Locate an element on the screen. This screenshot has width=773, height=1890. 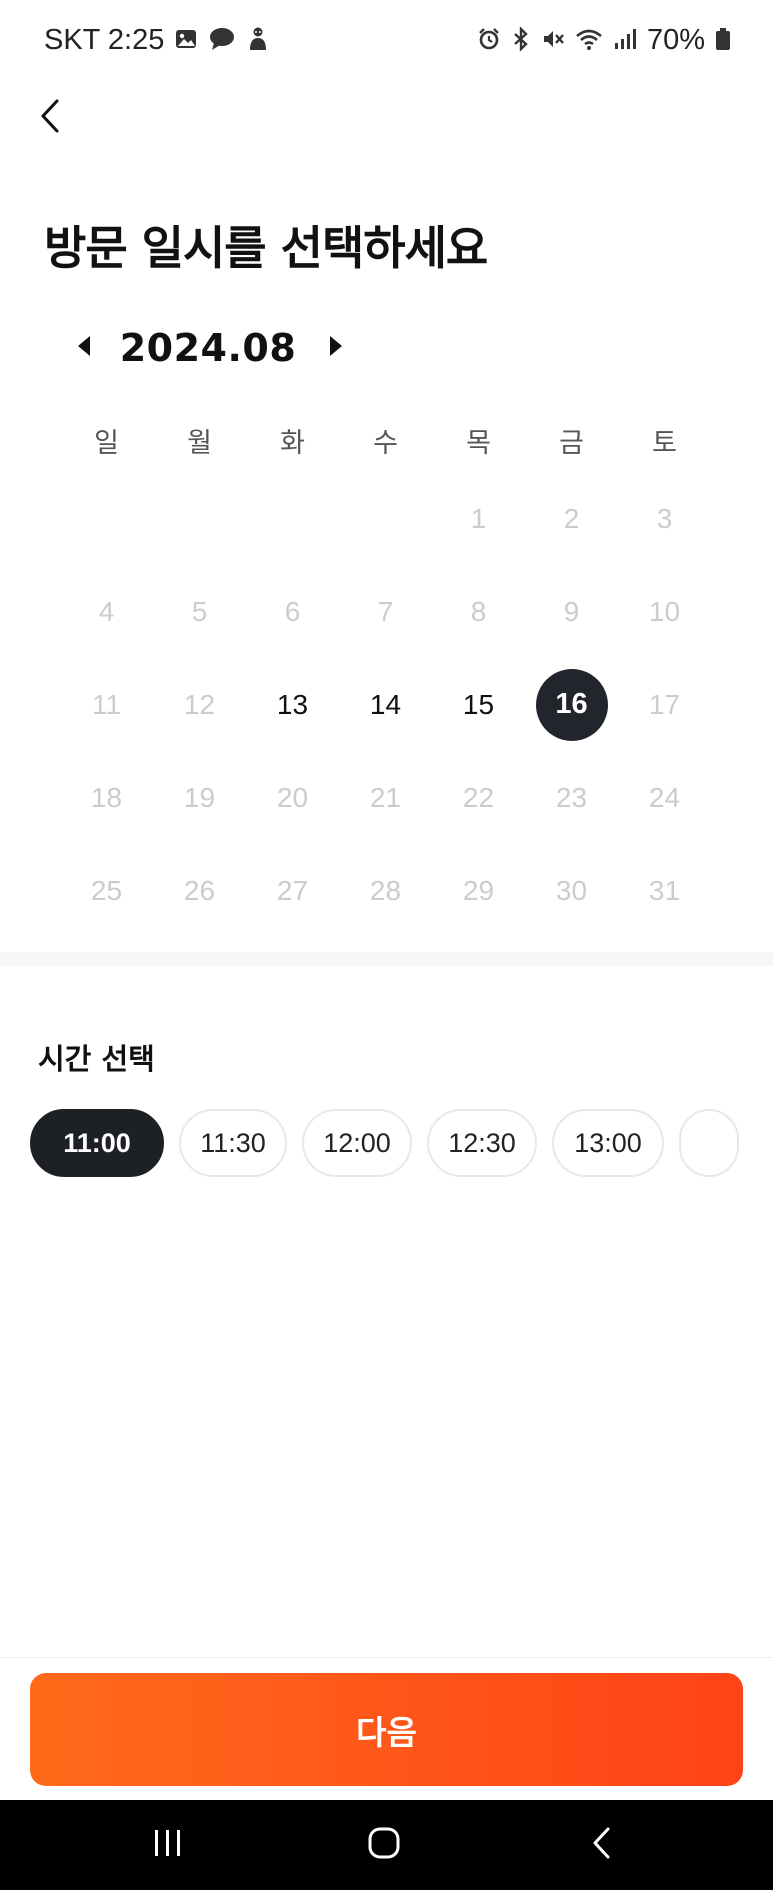
available-day-cell: 13 is located at coordinates (292, 704).